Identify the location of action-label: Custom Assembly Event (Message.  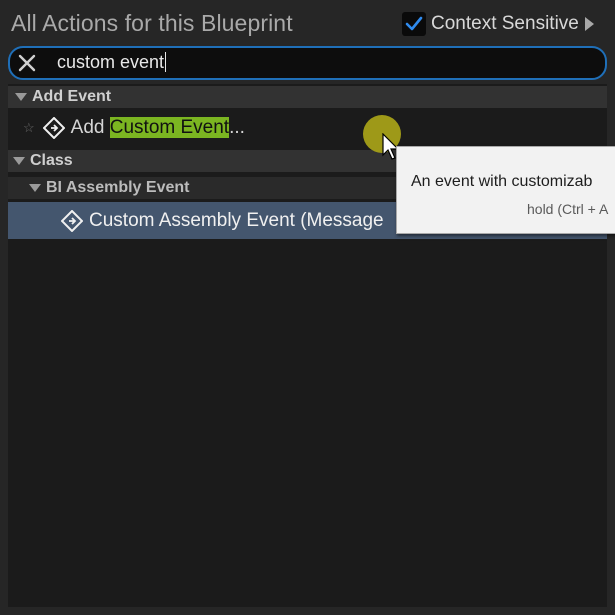
(236, 220).